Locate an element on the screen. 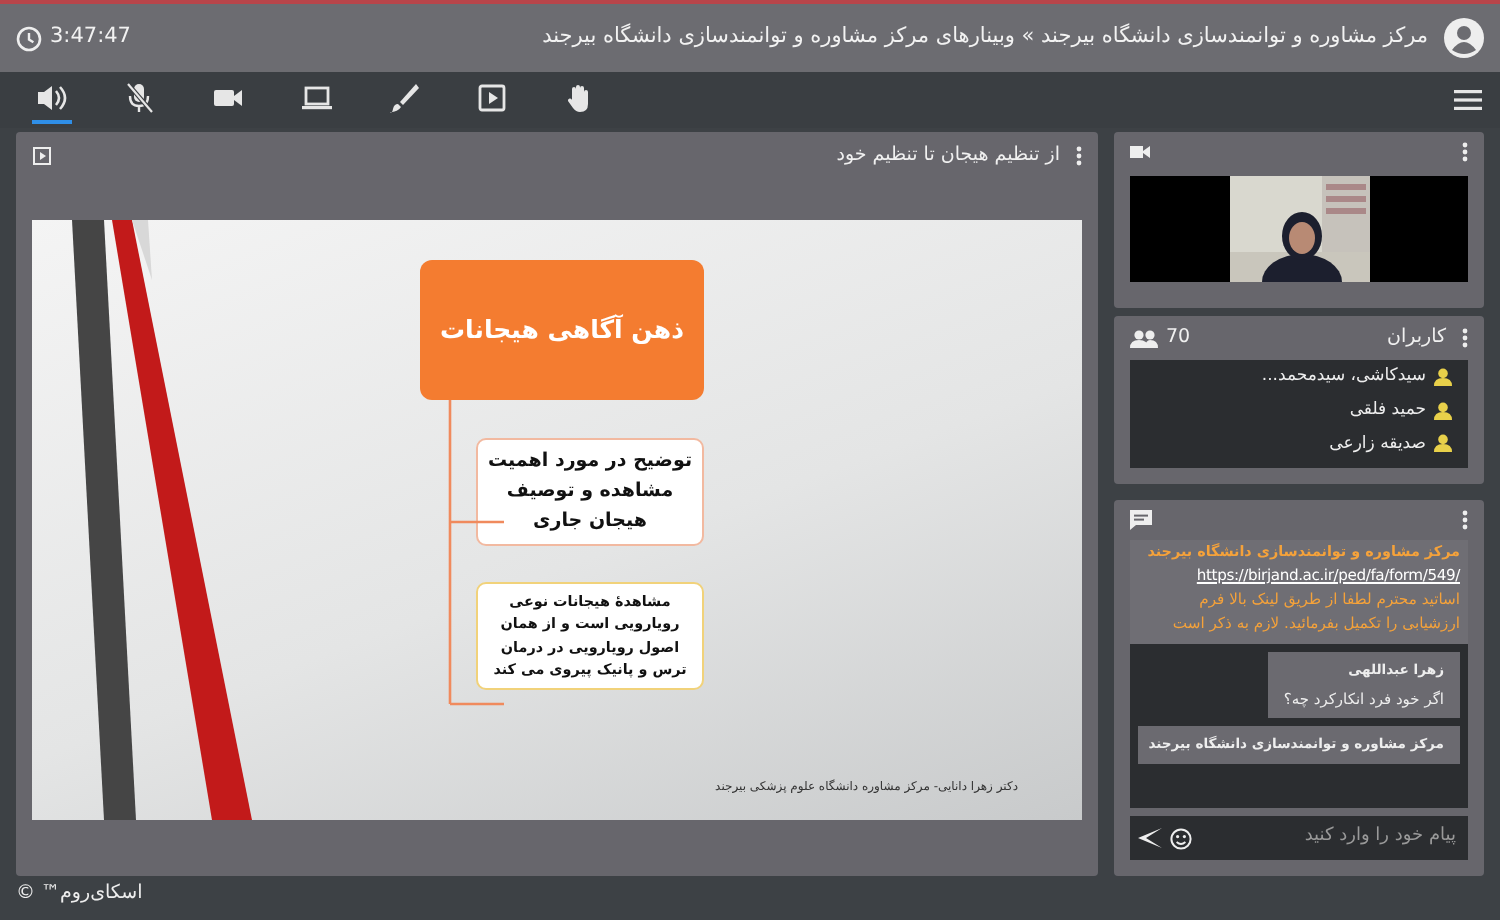 Image resolution: width=1500 pixels, height=920 pixels. user-count: 70 is located at coordinates (1178, 337).